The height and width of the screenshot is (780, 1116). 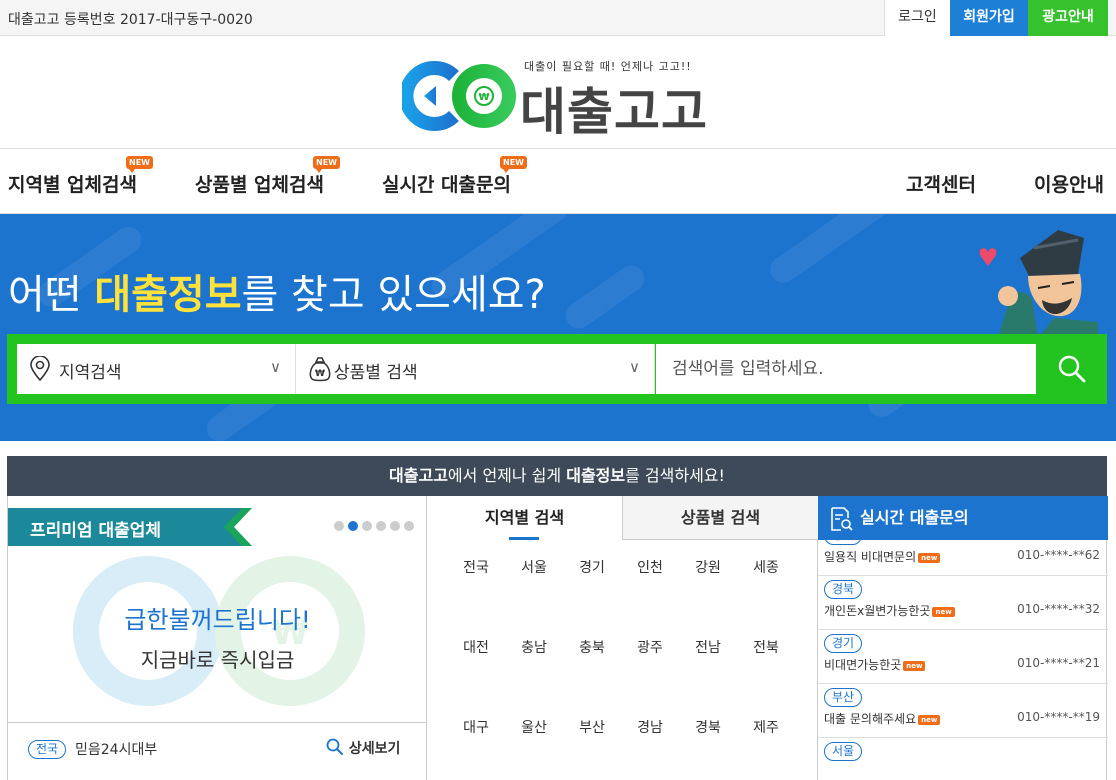 What do you see at coordinates (217, 617) in the screenshot?
I see `premium-headline: 급한불꺼드립니다!` at bounding box center [217, 617].